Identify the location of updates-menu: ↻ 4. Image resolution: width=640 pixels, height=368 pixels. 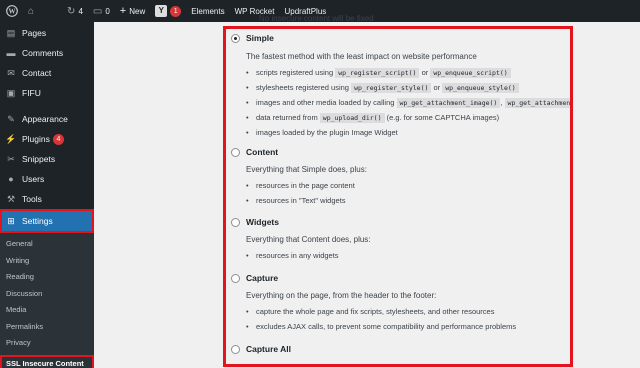
(75, 11).